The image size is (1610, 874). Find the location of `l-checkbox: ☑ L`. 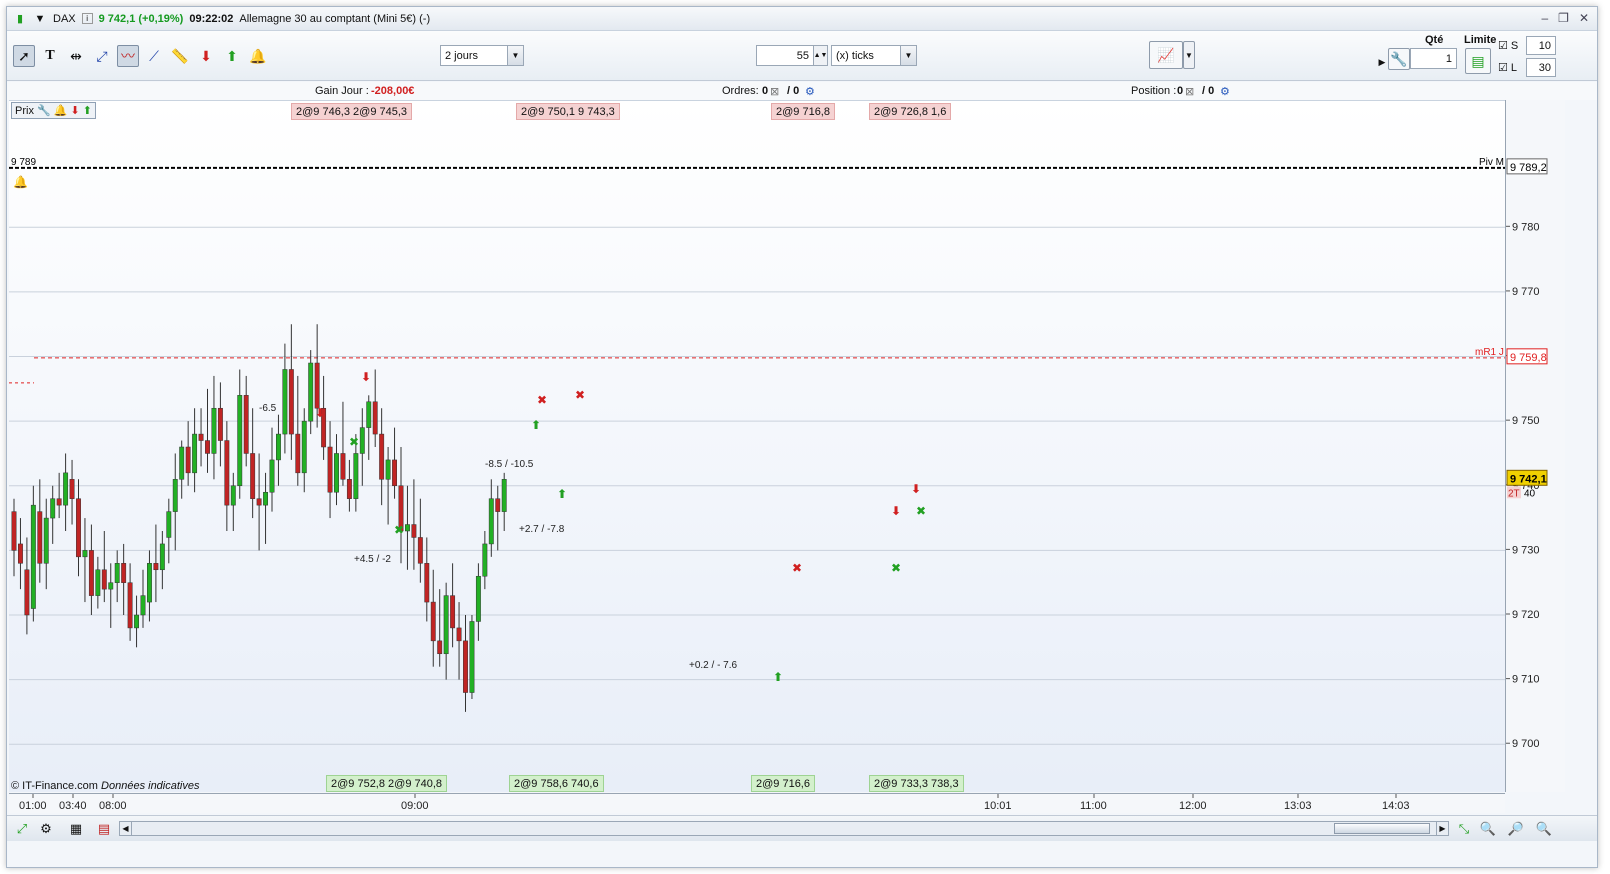

l-checkbox: ☑ L is located at coordinates (1507, 67).